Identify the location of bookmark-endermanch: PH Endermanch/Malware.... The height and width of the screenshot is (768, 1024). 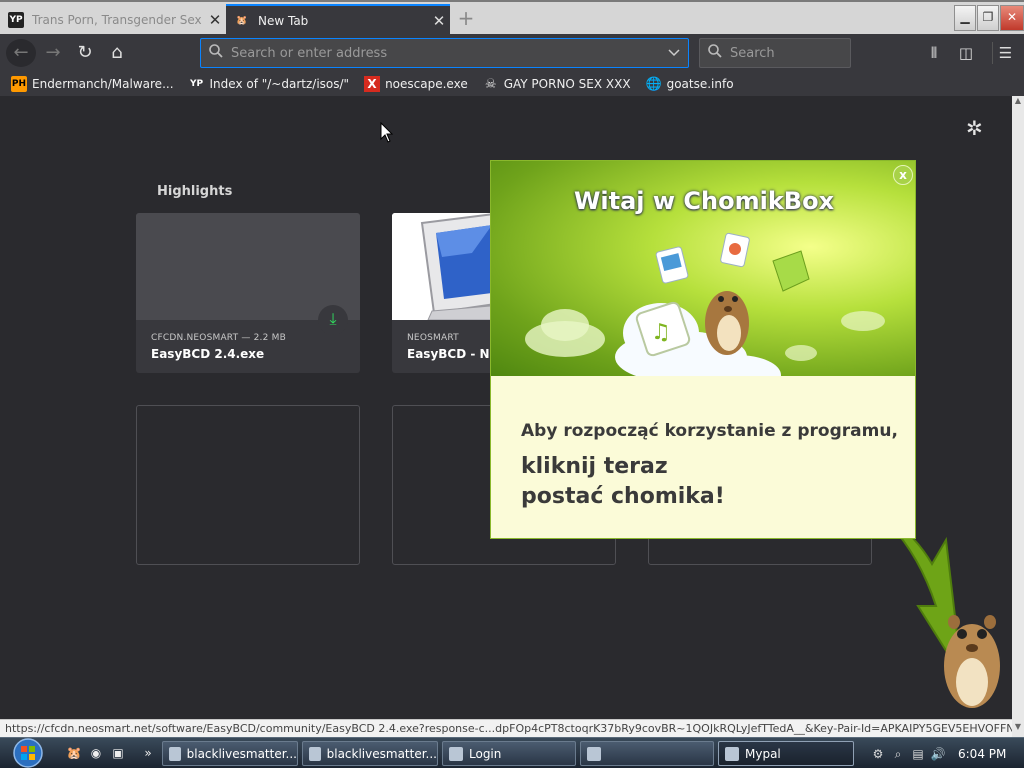
(92, 84).